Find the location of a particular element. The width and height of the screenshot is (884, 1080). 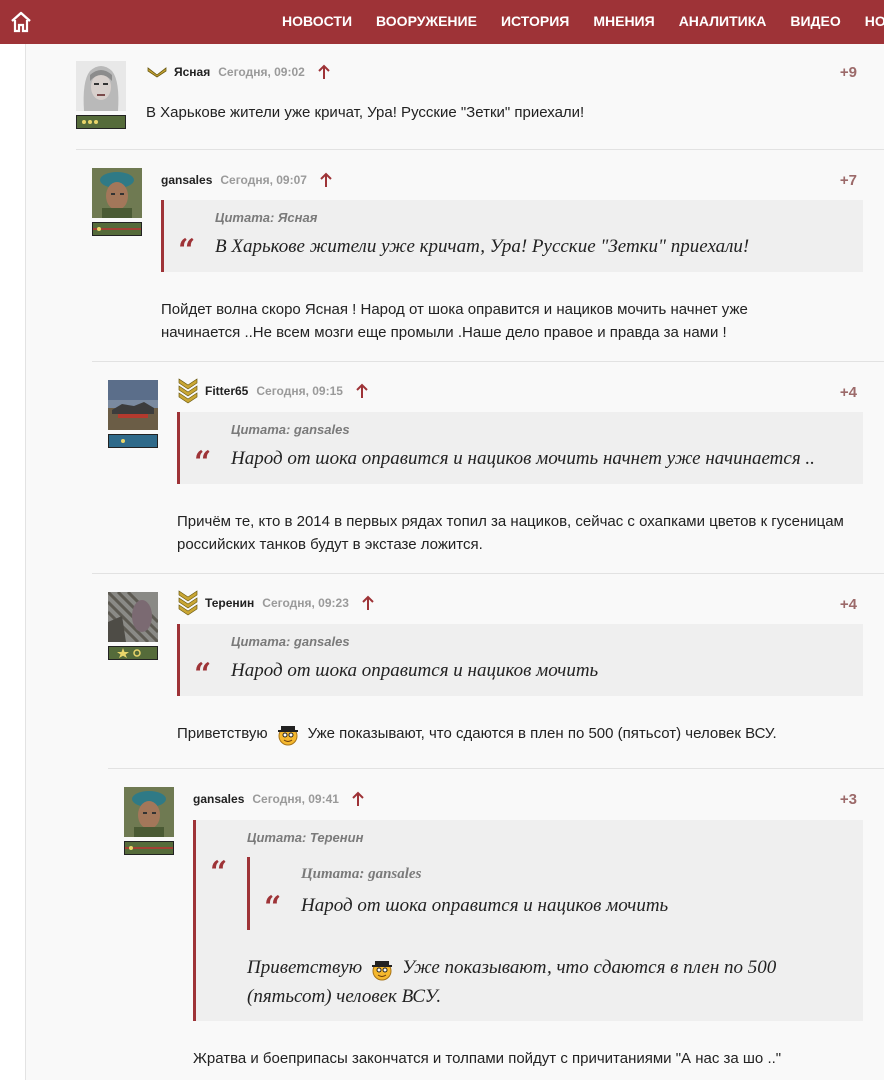

comment-score: +9 is located at coordinates (848, 72).